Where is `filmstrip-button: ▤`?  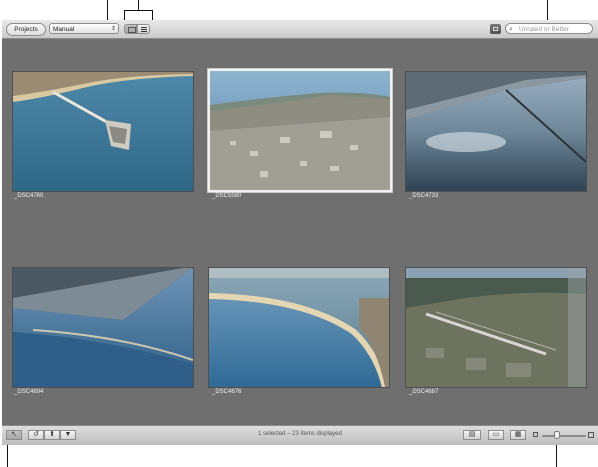
filmstrip-button: ▤ is located at coordinates (472, 435).